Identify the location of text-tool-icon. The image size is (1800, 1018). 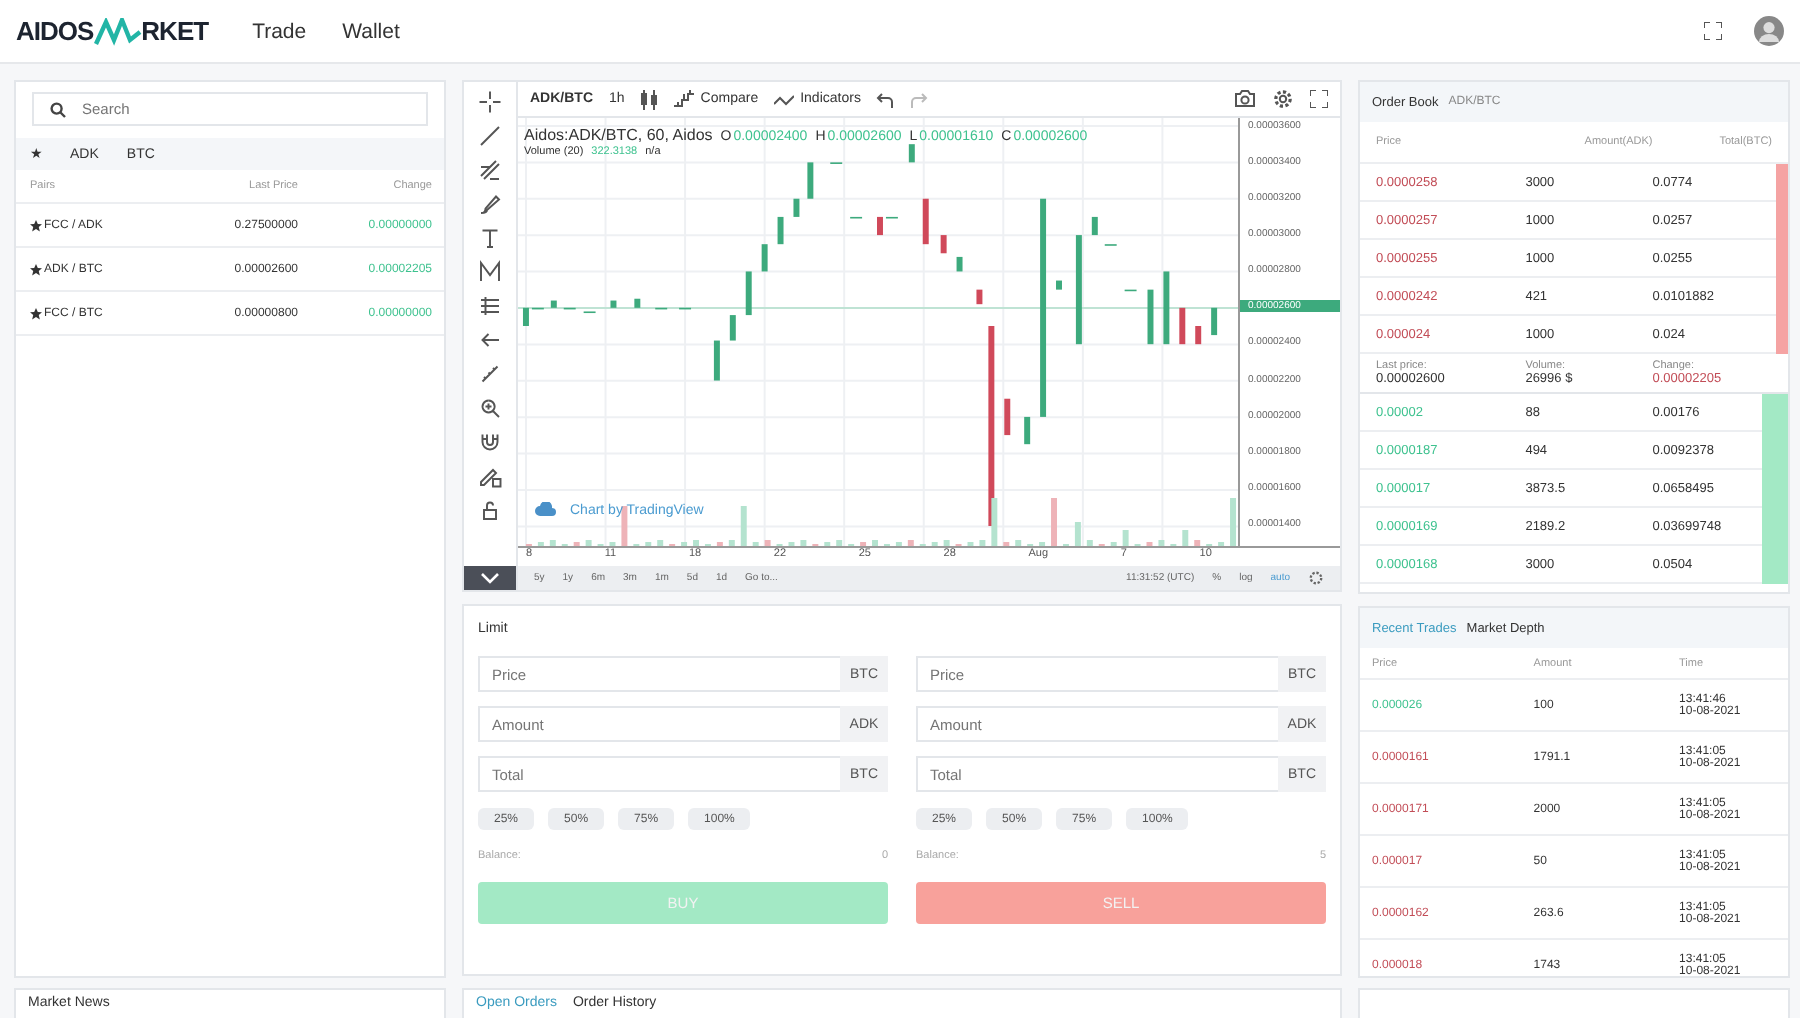
(490, 238).